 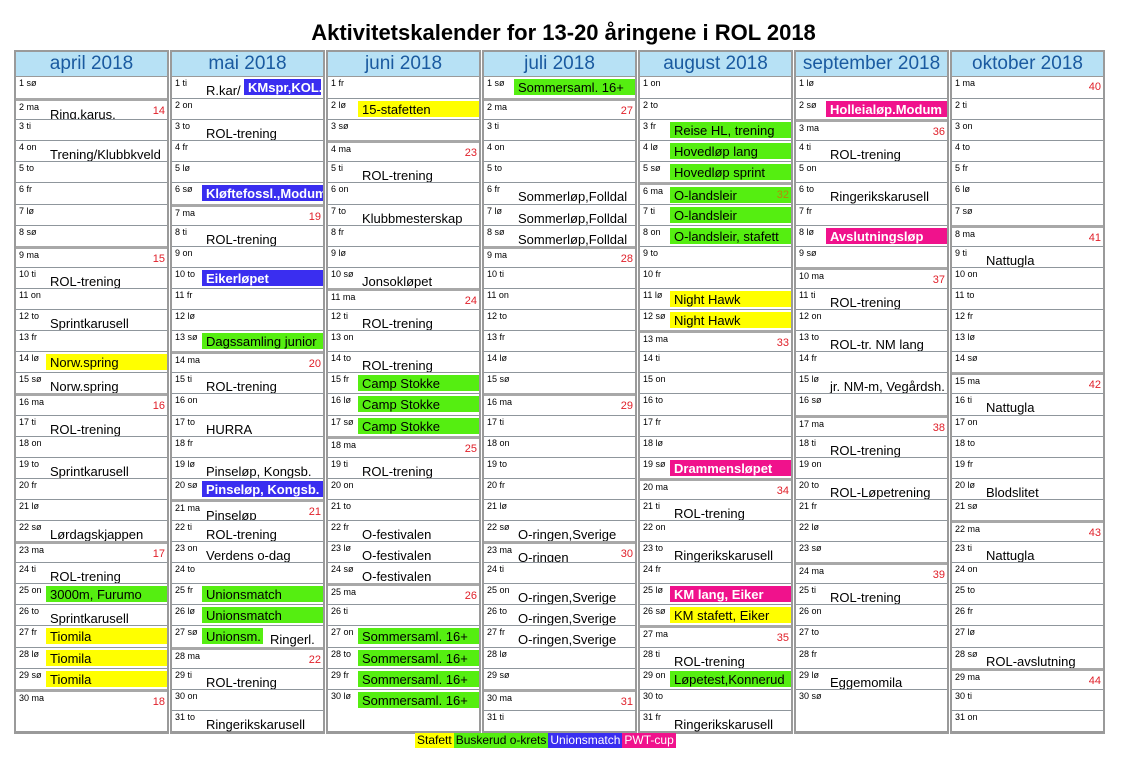 I want to click on day-cell: 17 ma 38, so click(x=871, y=425).